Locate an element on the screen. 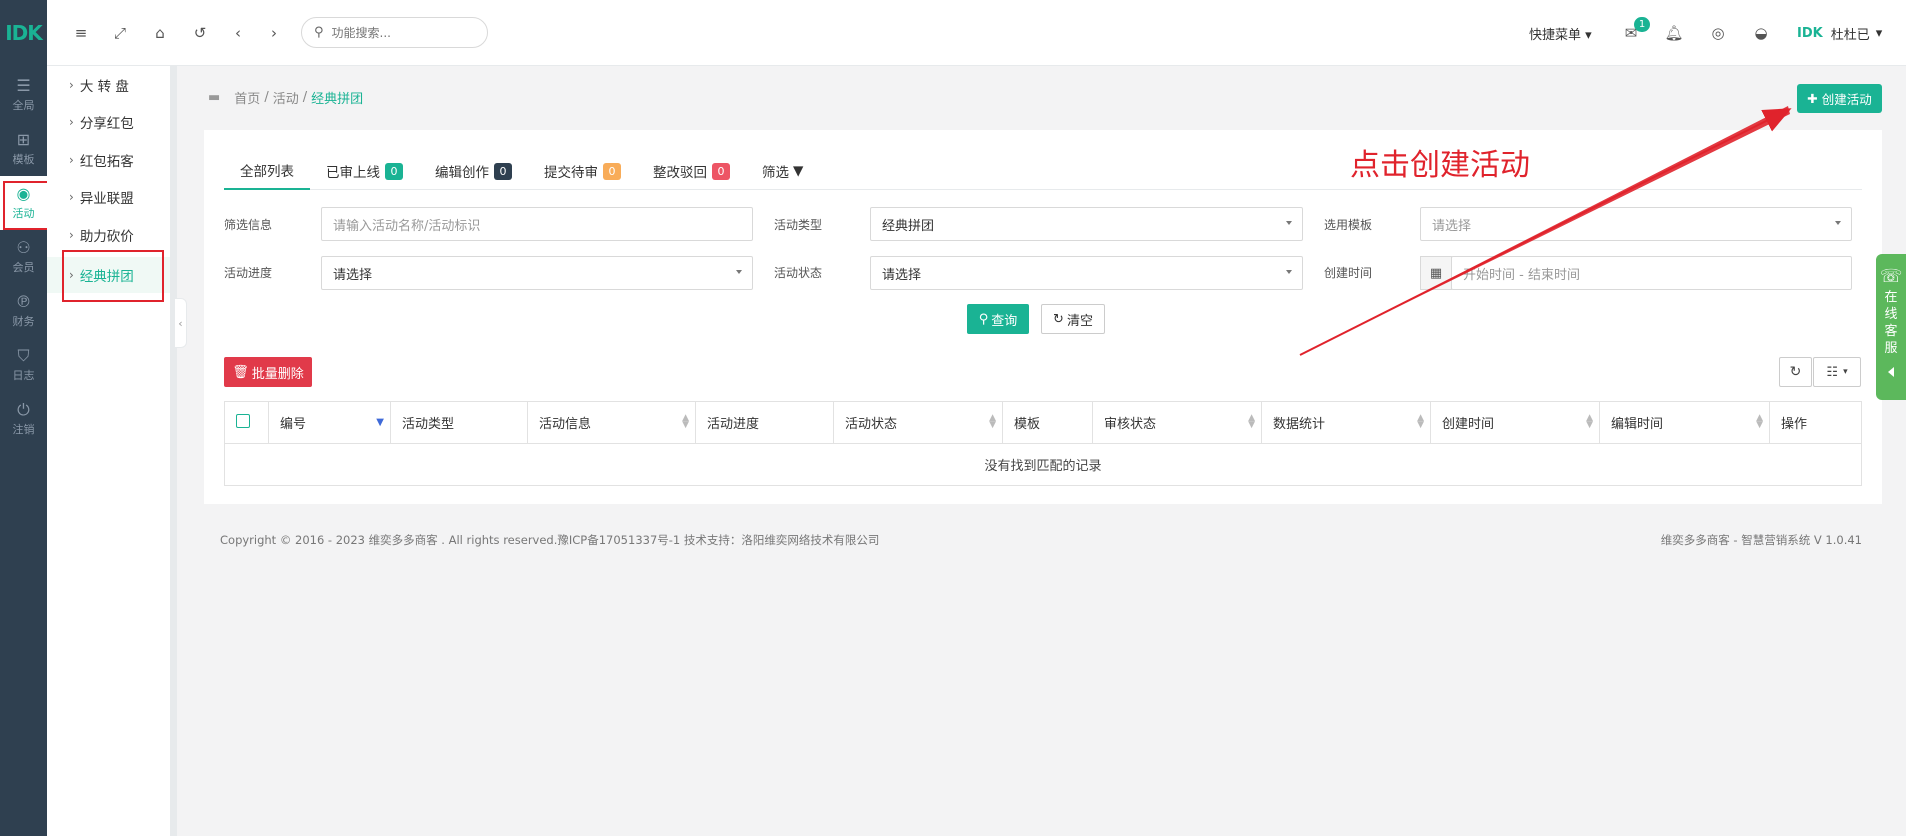  search-icon: ⚲ is located at coordinates (983, 319).